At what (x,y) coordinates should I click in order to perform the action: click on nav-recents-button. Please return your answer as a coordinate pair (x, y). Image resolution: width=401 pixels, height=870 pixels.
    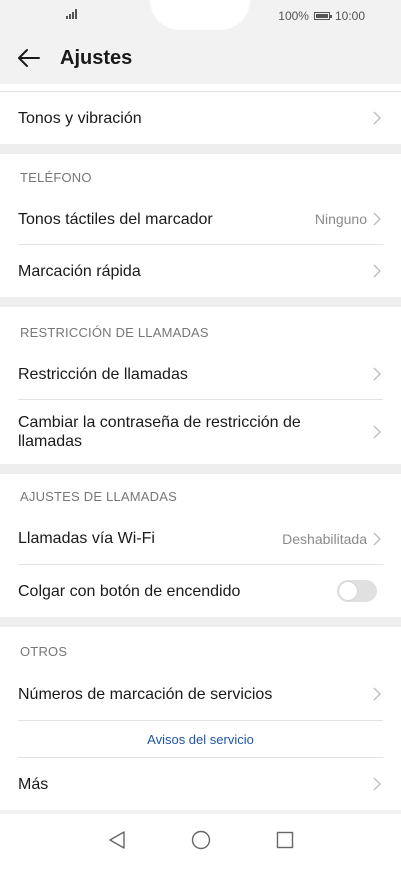
    Looking at the image, I should click on (285, 840).